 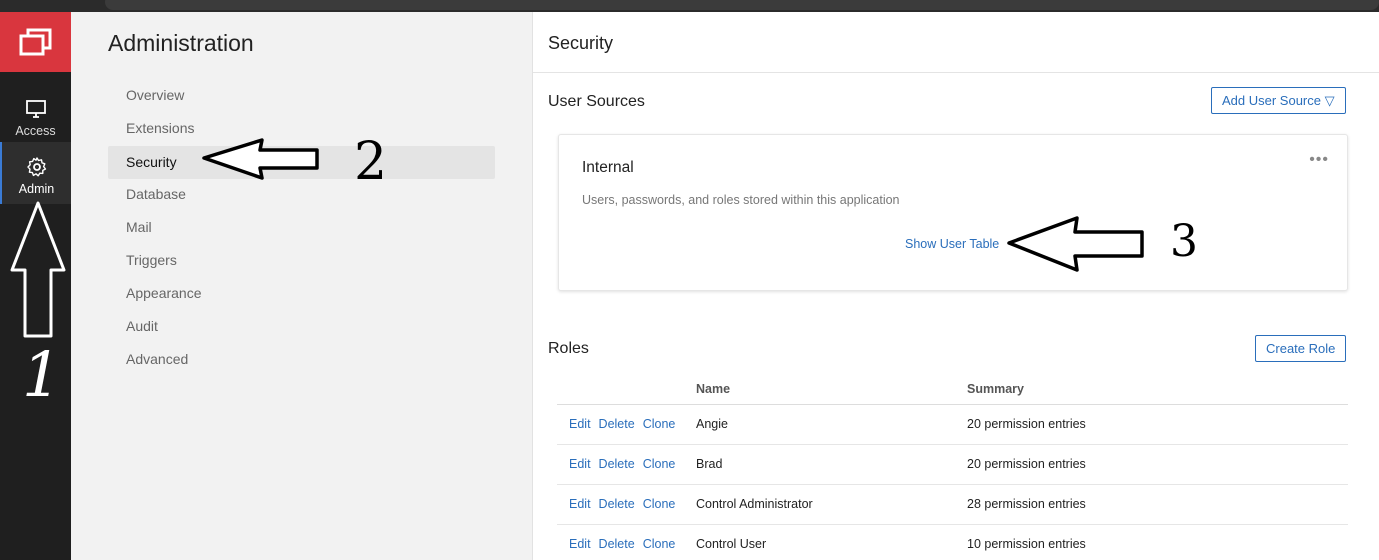 I want to click on nav-item-database: Database, so click(x=301, y=194).